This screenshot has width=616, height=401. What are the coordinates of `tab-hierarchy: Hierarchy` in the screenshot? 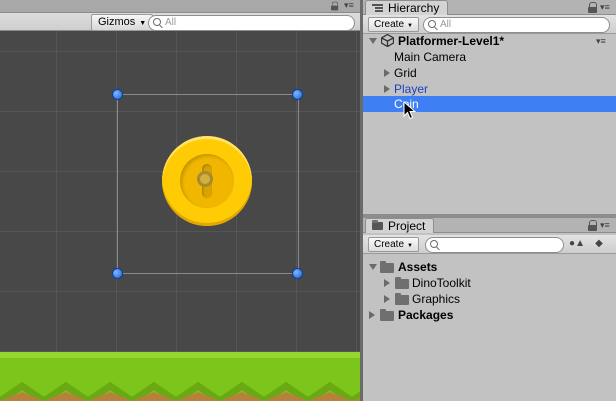 It's located at (407, 7).